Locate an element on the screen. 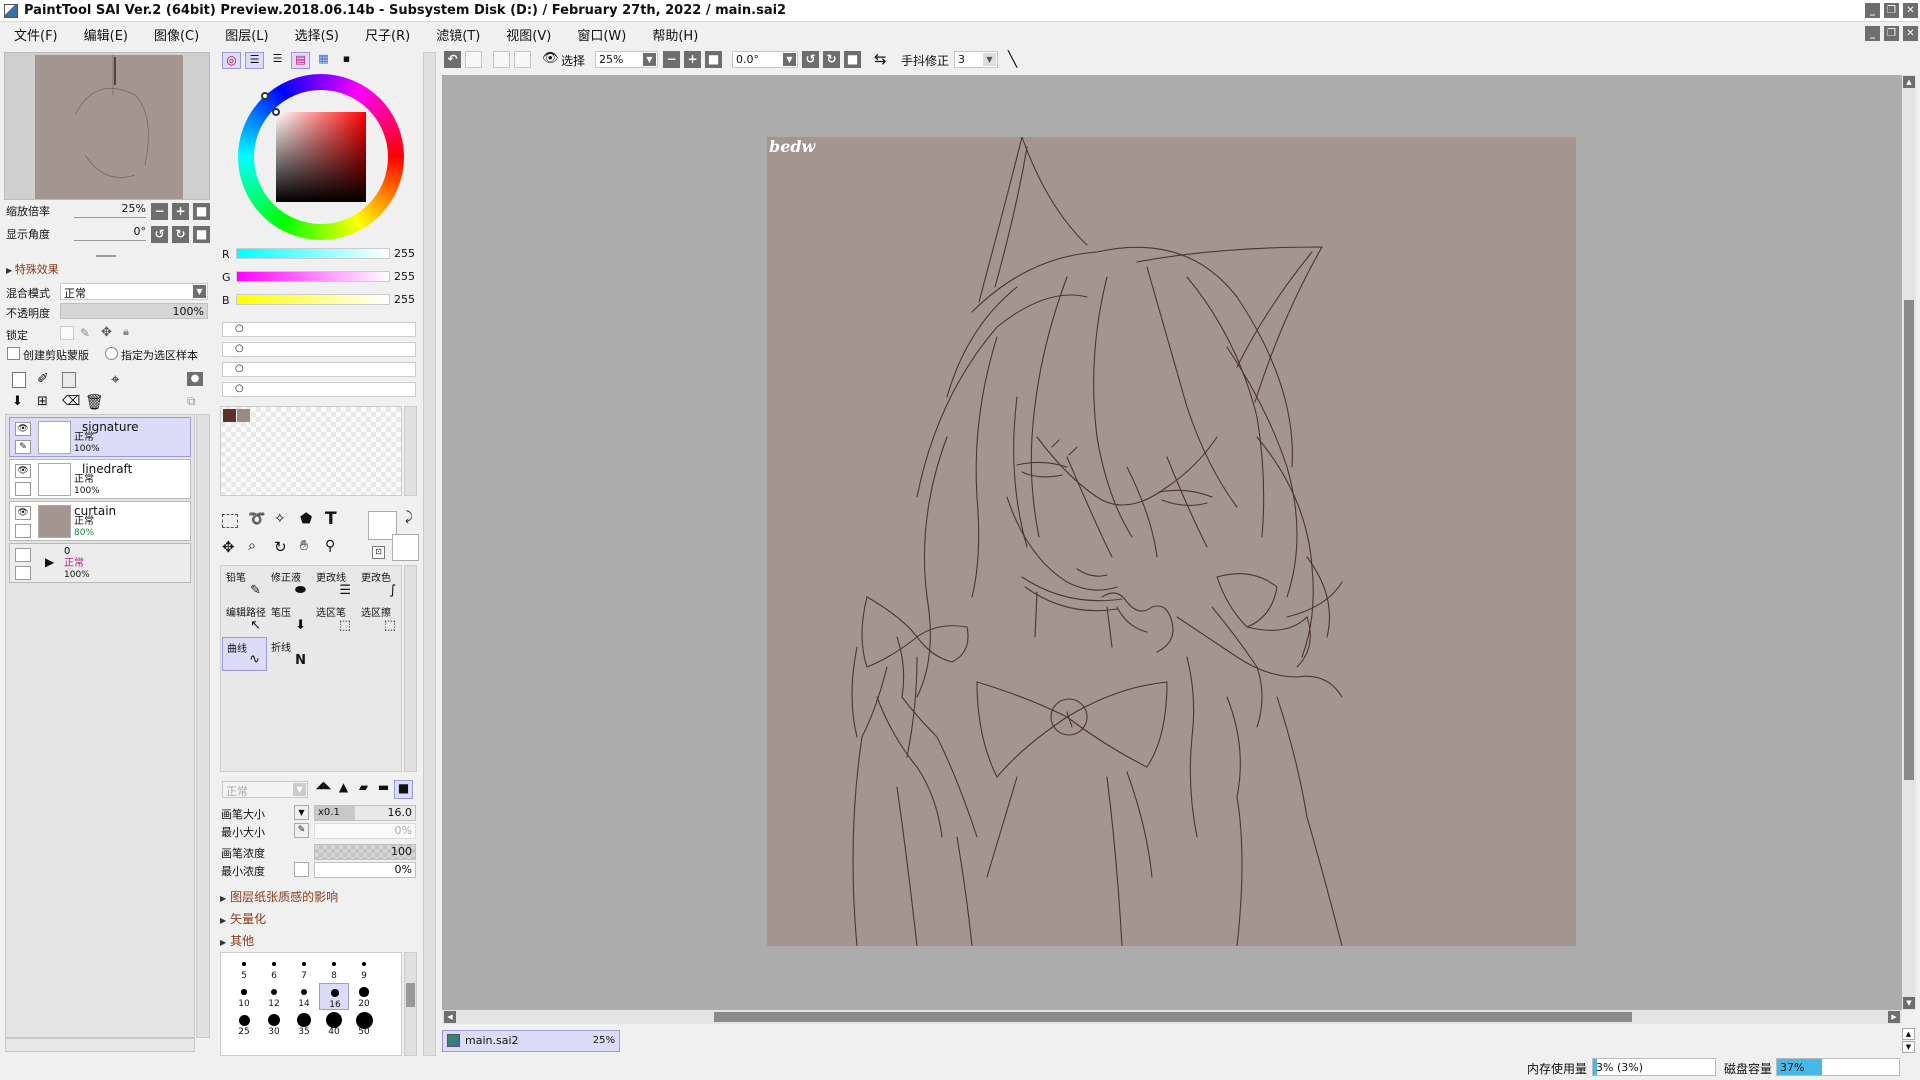 The height and width of the screenshot is (1080, 1920). layer-item: 👁︎ ✎ signature 正常 100% is located at coordinates (100, 437).